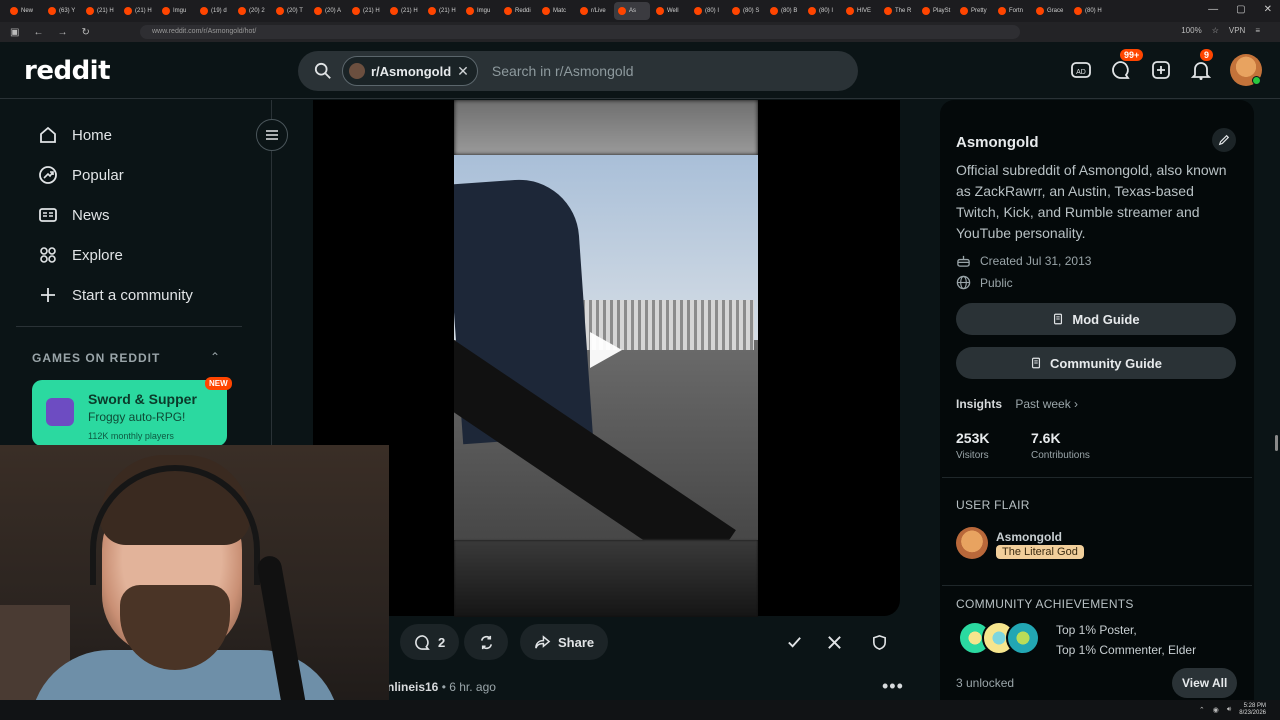 This screenshot has width=1280, height=720. What do you see at coordinates (1202, 65) in the screenshot?
I see `notification-bell-icon: 9` at bounding box center [1202, 65].